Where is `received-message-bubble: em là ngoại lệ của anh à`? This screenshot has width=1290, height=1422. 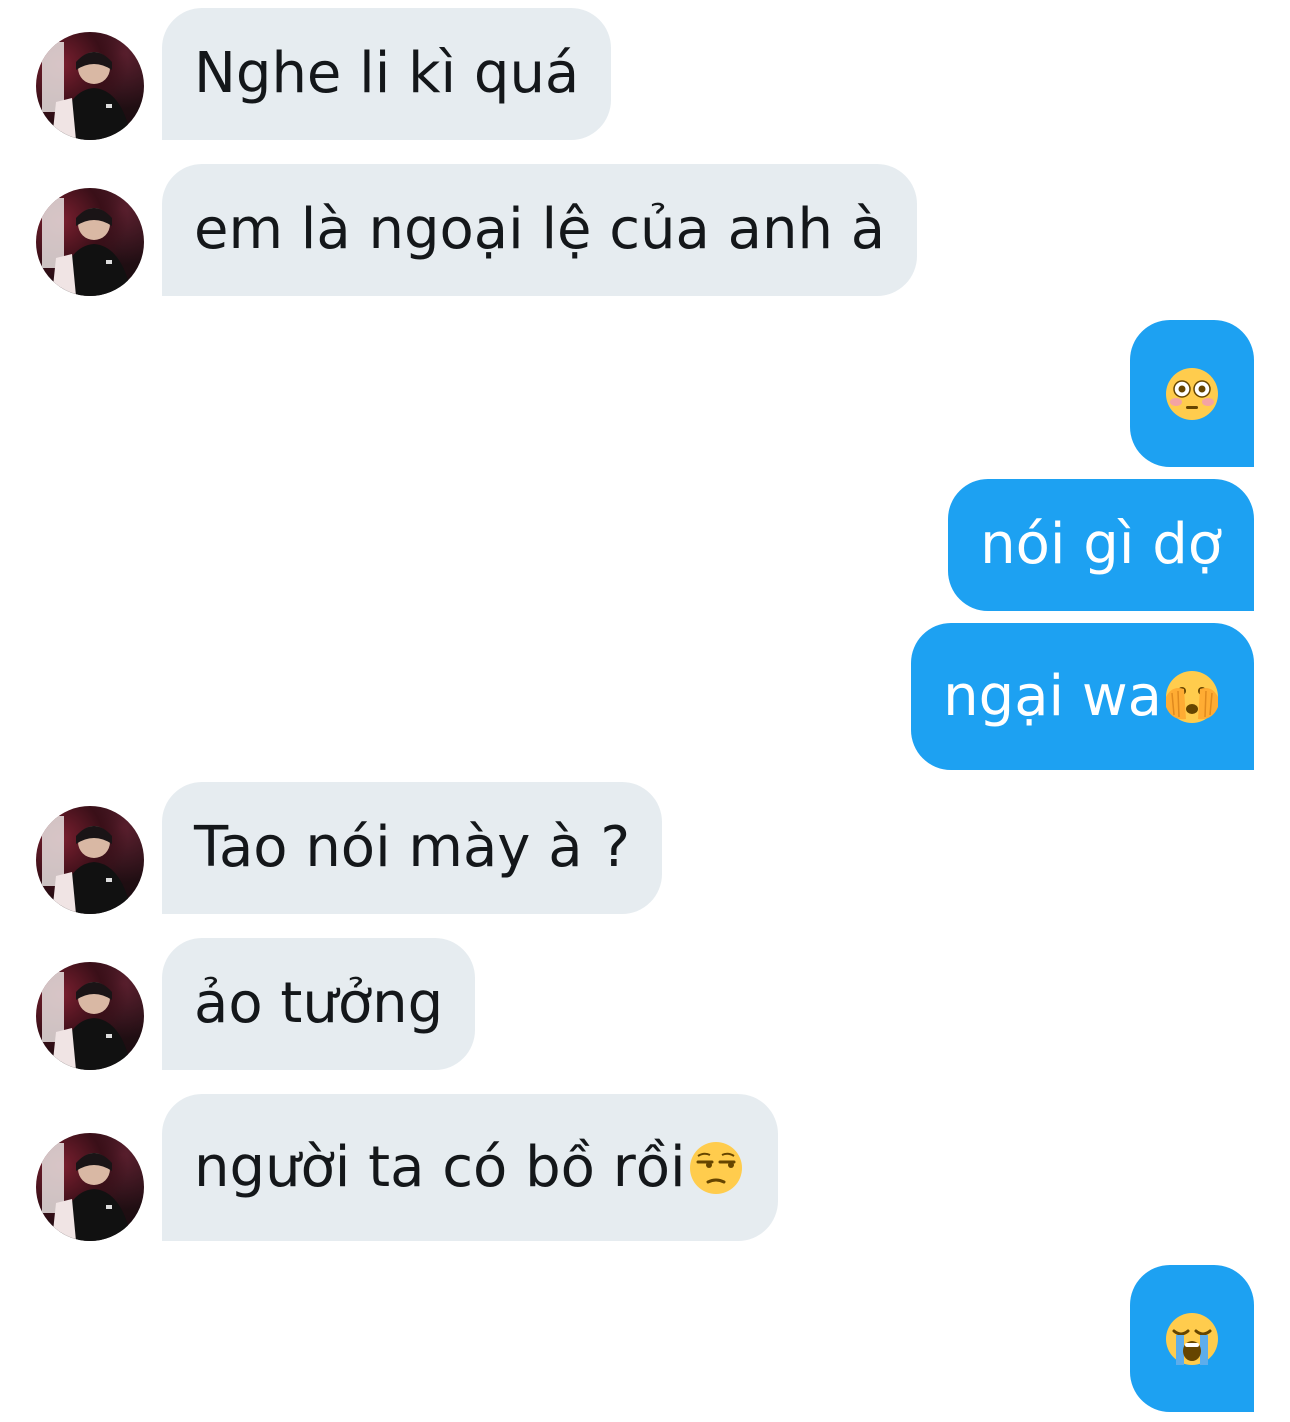 received-message-bubble: em là ngoại lệ của anh à is located at coordinates (540, 230).